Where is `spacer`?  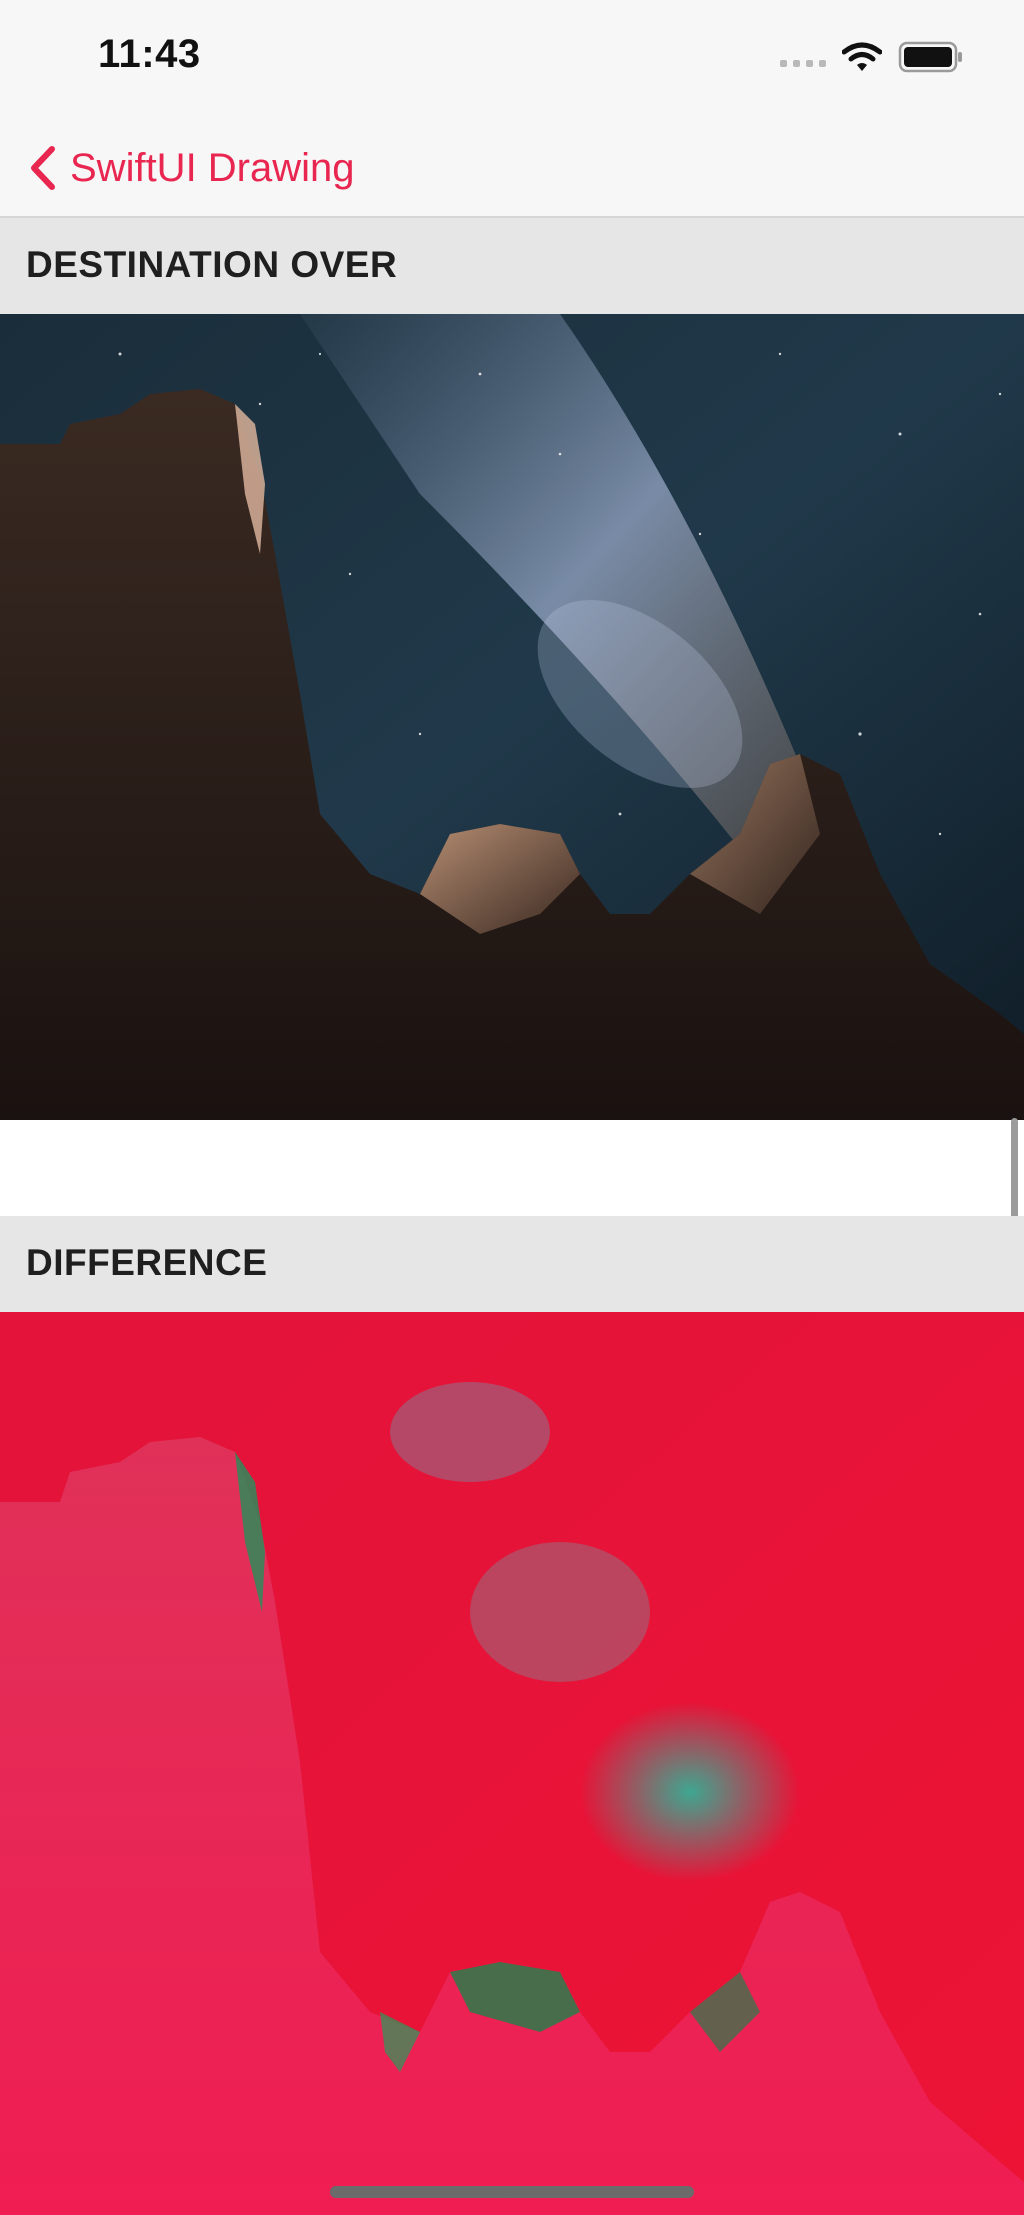 spacer is located at coordinates (512, 1168).